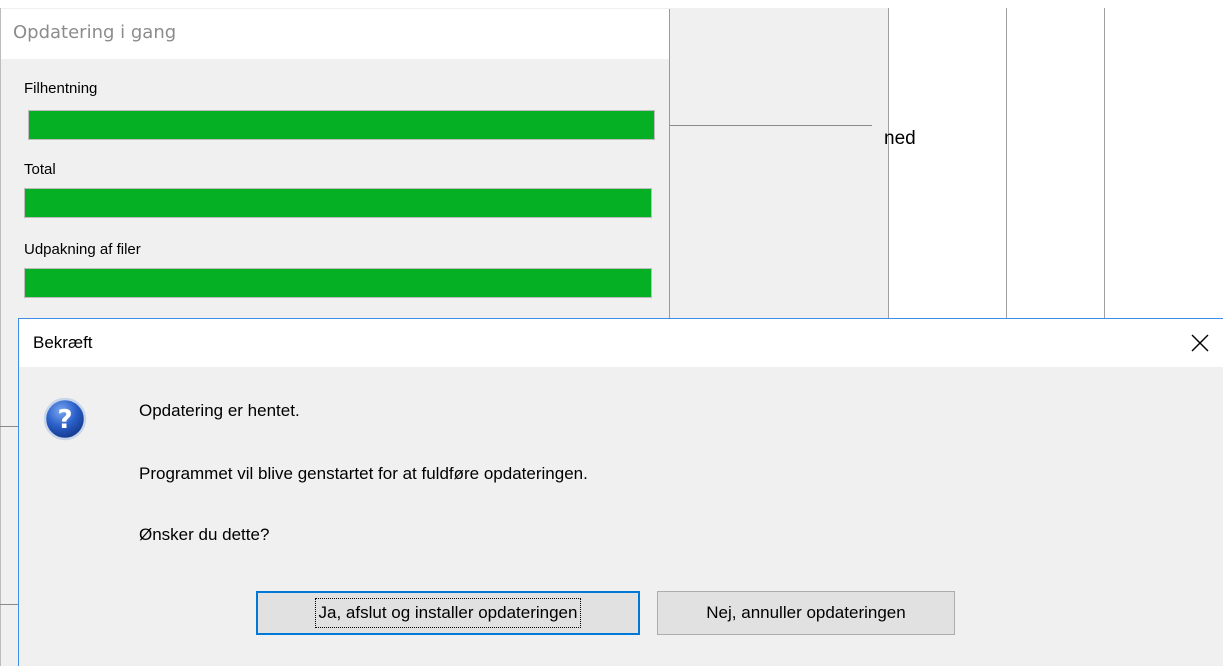 The height and width of the screenshot is (666, 1223). I want to click on dialog-titlebar: Bekræft, so click(621, 343).